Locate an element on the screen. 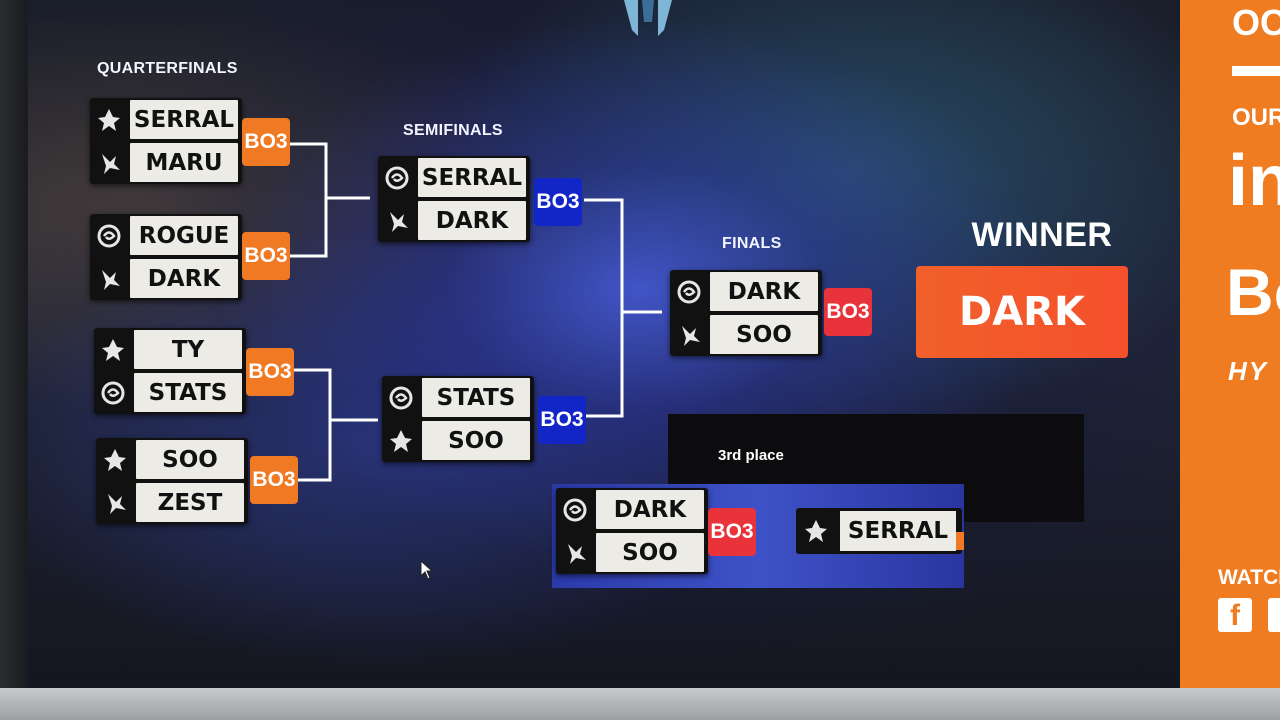 The width and height of the screenshot is (1280, 720). qf-match-3: TY STATS is located at coordinates (170, 371).